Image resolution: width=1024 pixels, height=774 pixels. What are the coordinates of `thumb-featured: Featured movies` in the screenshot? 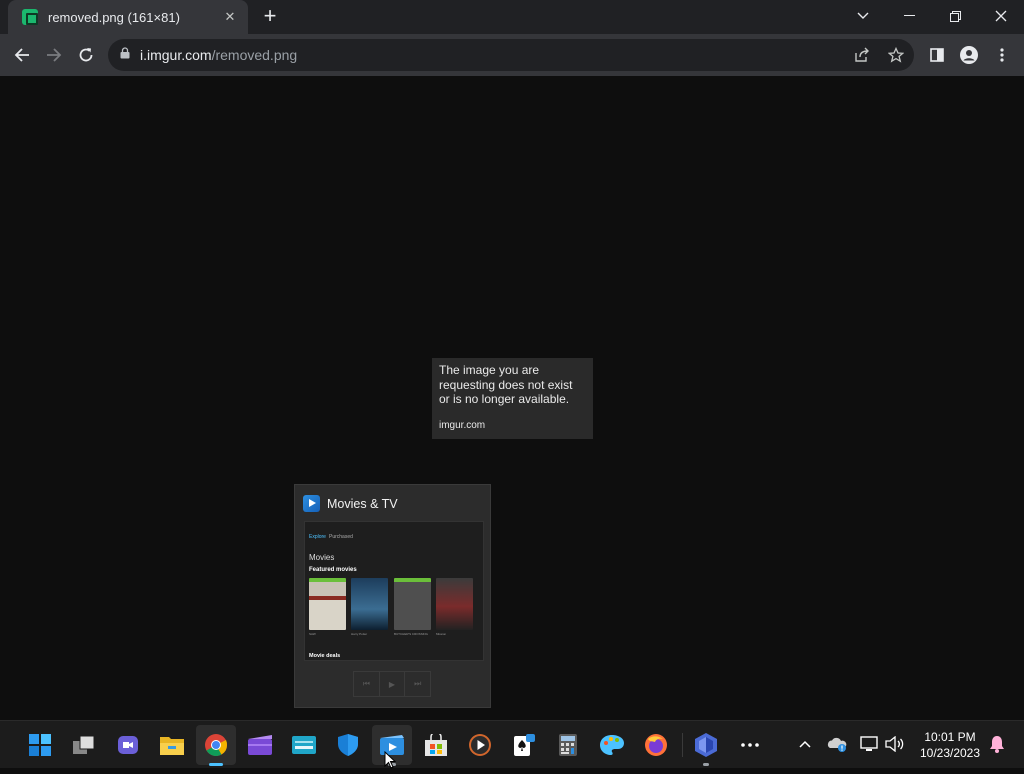 It's located at (333, 570).